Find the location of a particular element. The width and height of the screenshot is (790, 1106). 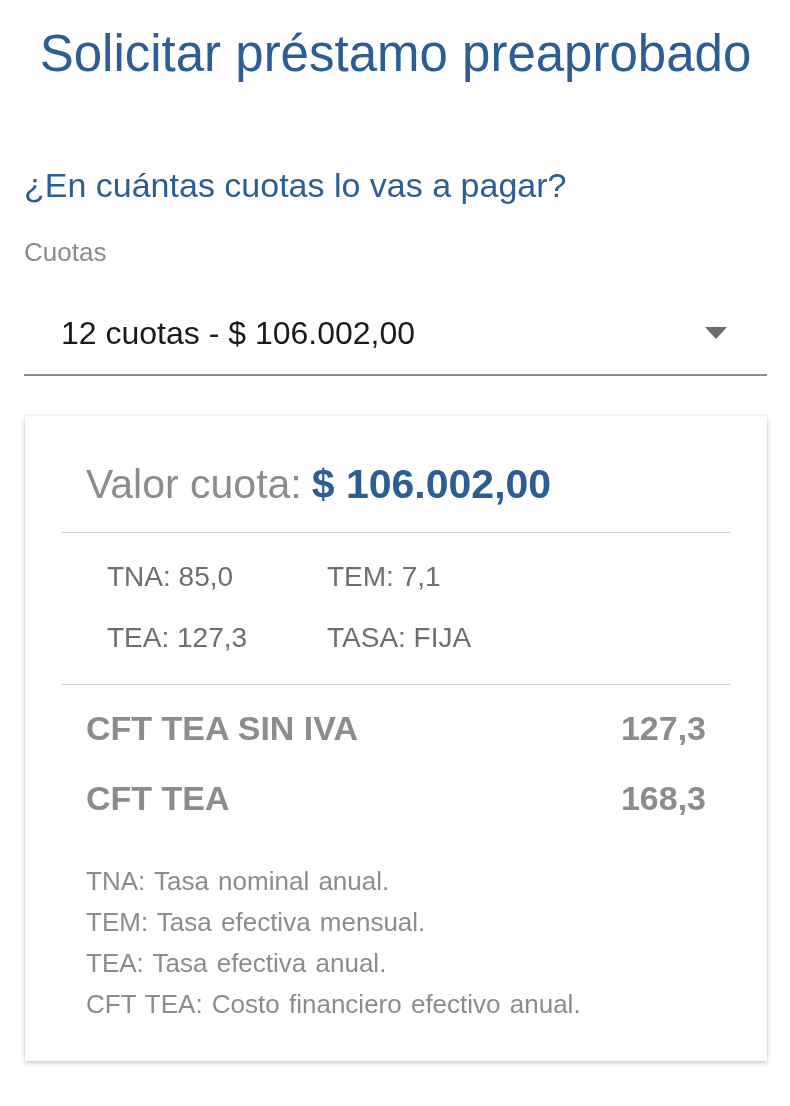

glossary-line: TNA: Tasa nominal anual. is located at coordinates (238, 881).